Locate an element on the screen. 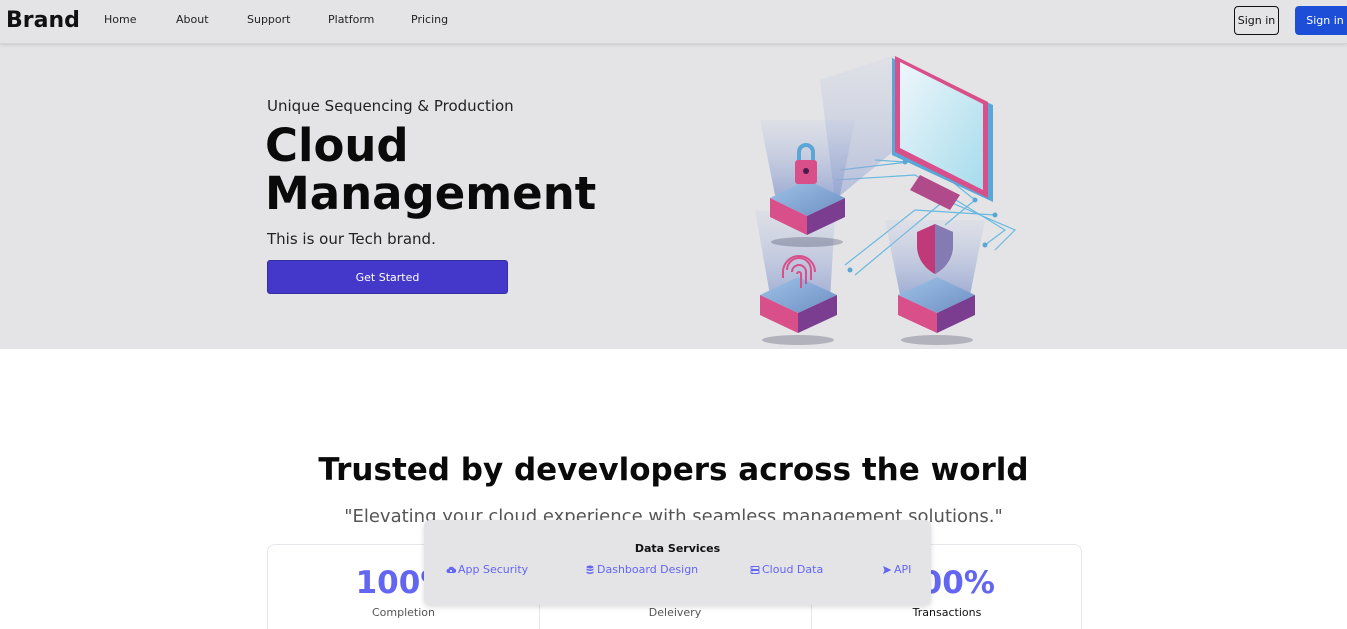 Image resolution: width=1347 pixels, height=629 pixels. trusted-heading: Trusted by devevlopers across the world is located at coordinates (673, 470).